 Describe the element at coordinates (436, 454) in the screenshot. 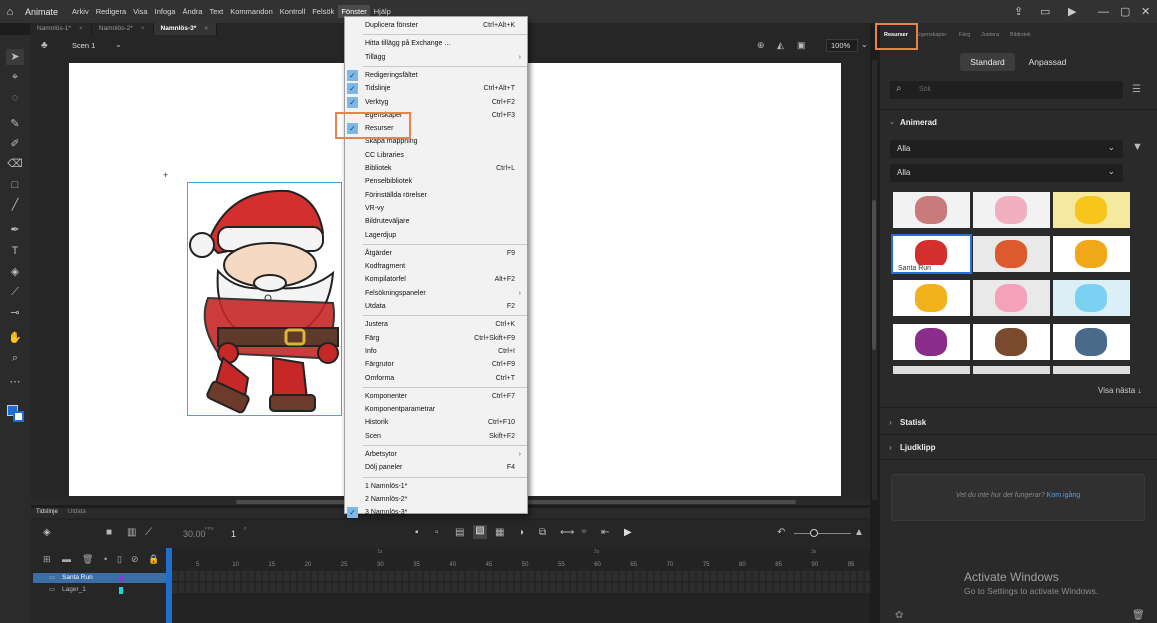

I see `menu-item: Arbetsytor ›` at that location.